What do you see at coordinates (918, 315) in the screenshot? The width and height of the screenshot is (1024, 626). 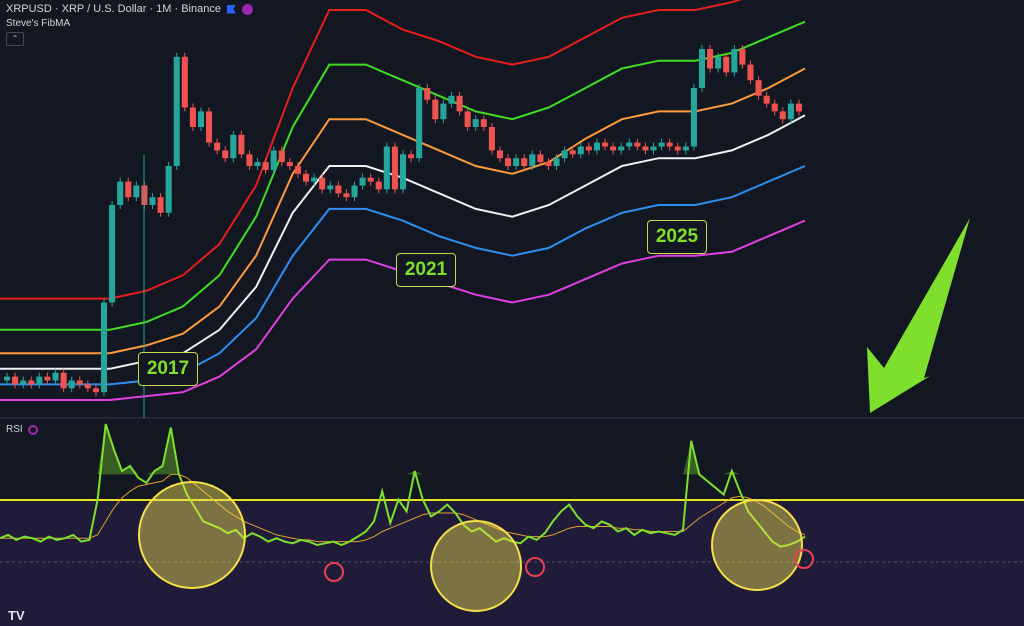 I see `down-arrow-icon` at bounding box center [918, 315].